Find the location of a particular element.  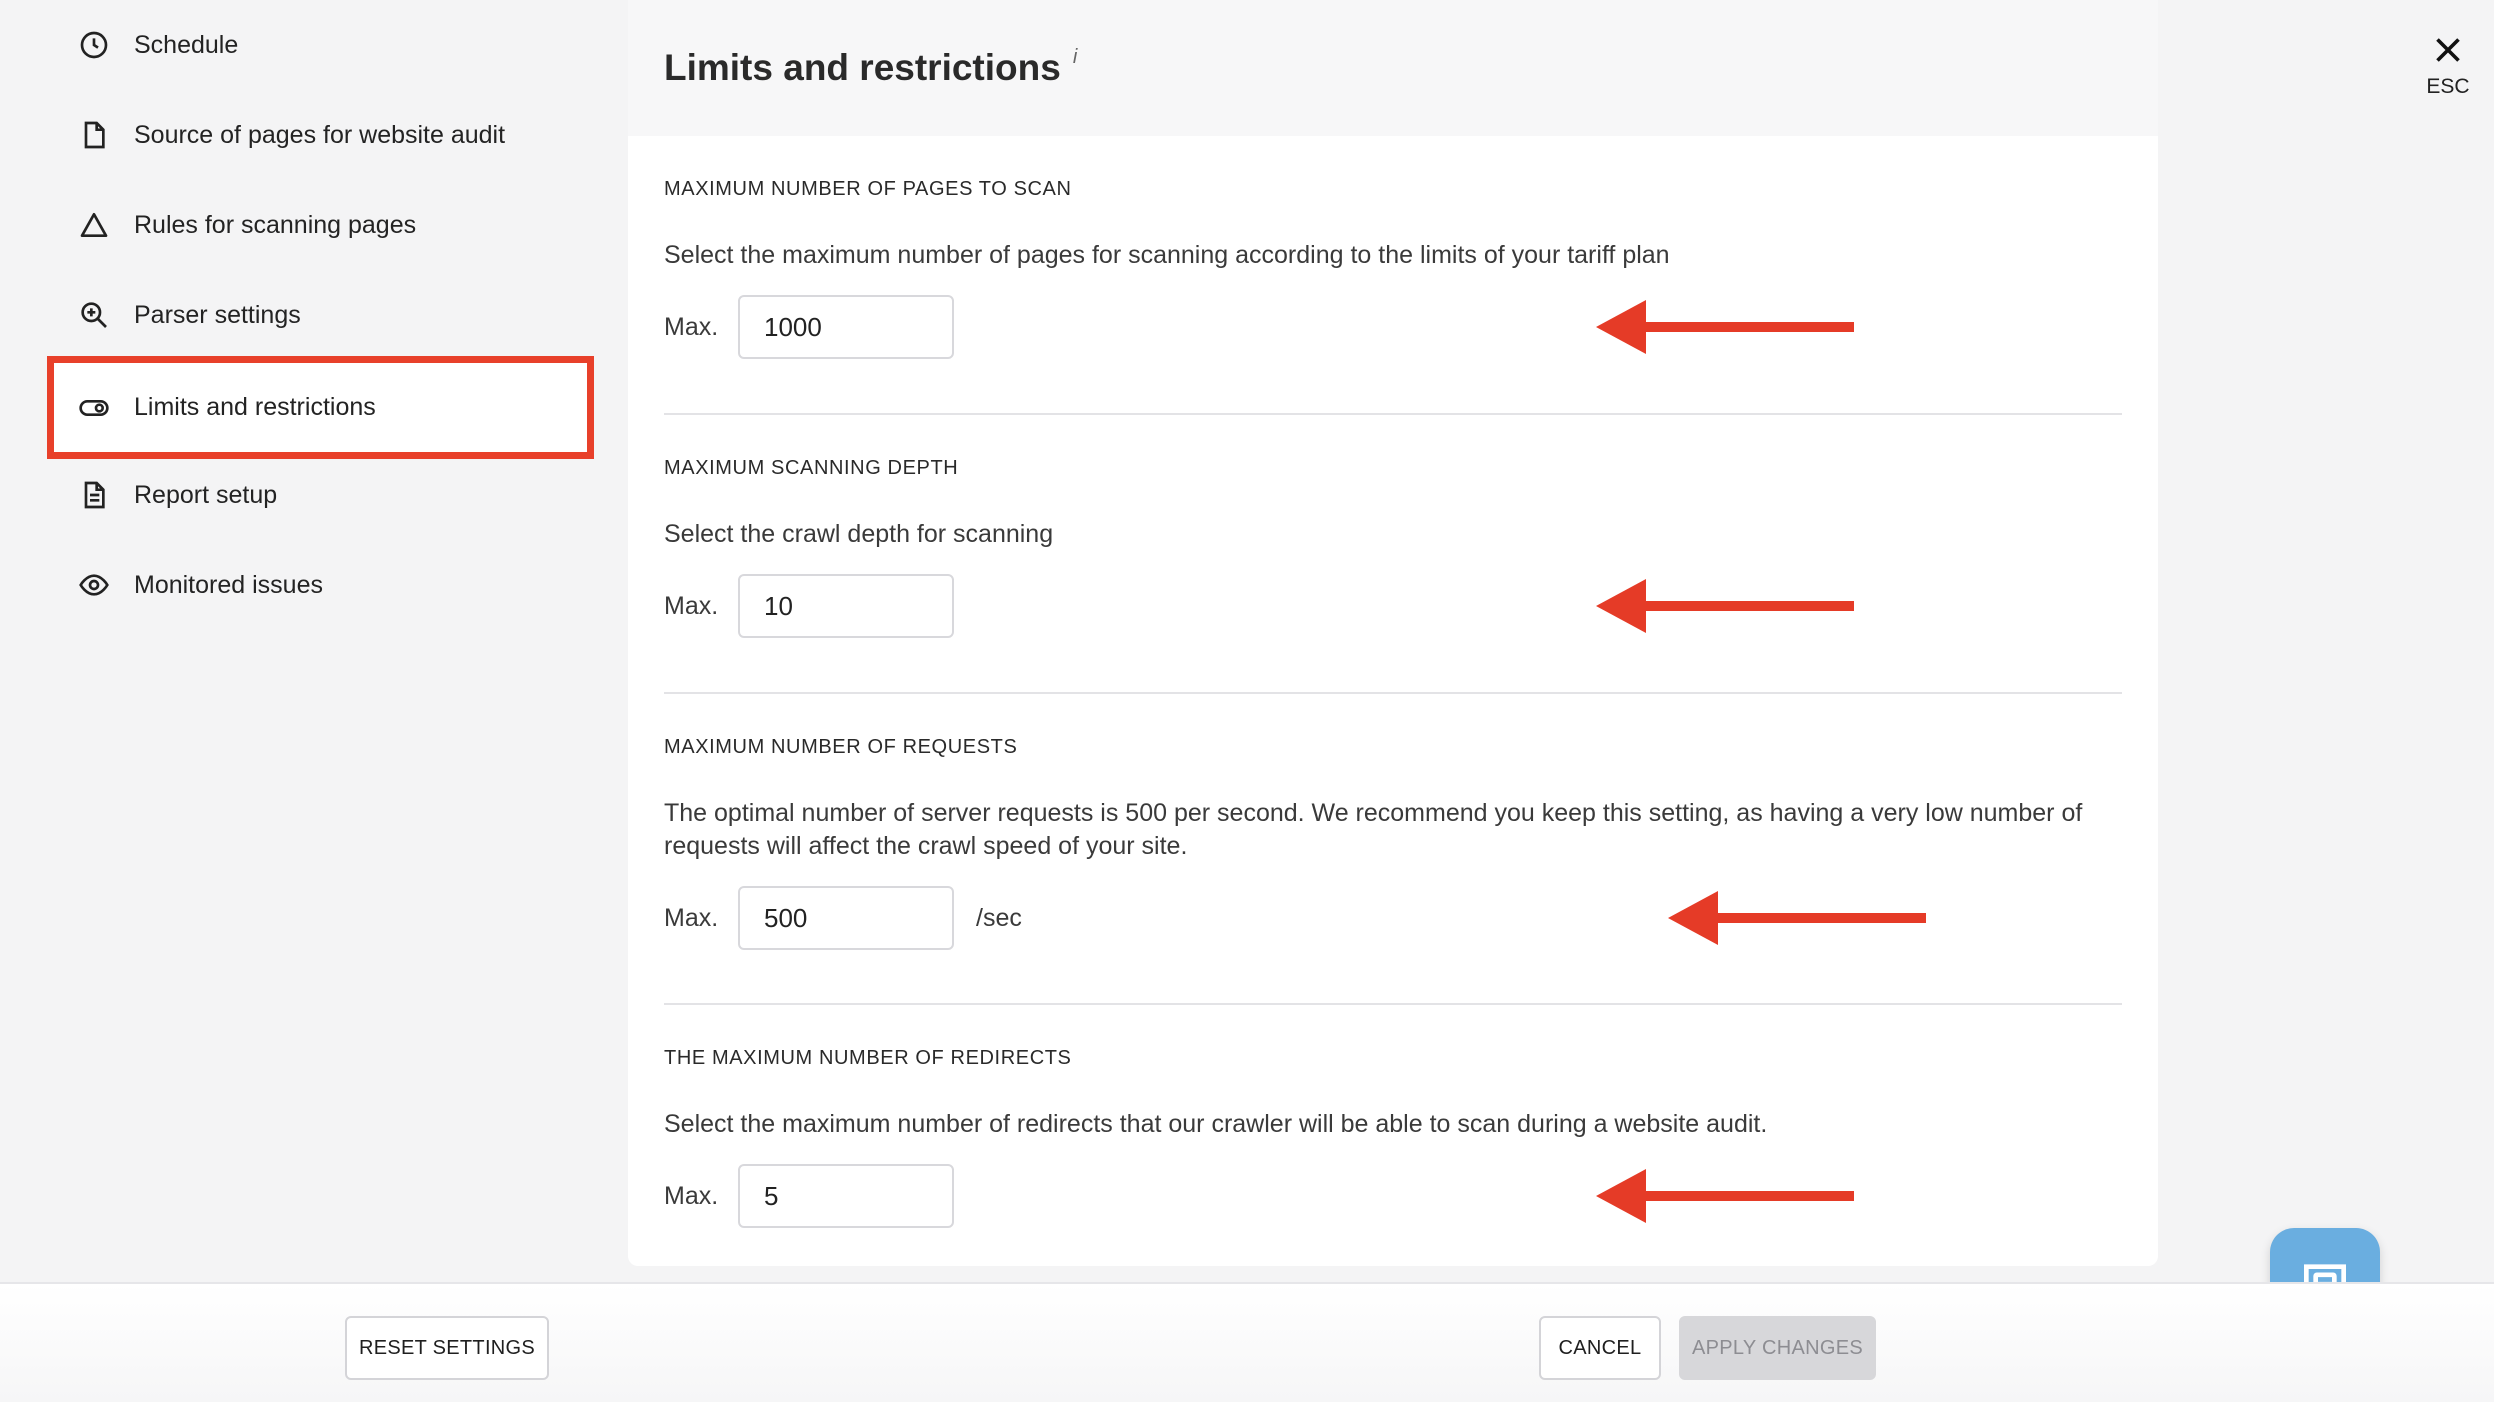

clock-icon is located at coordinates (94, 45).